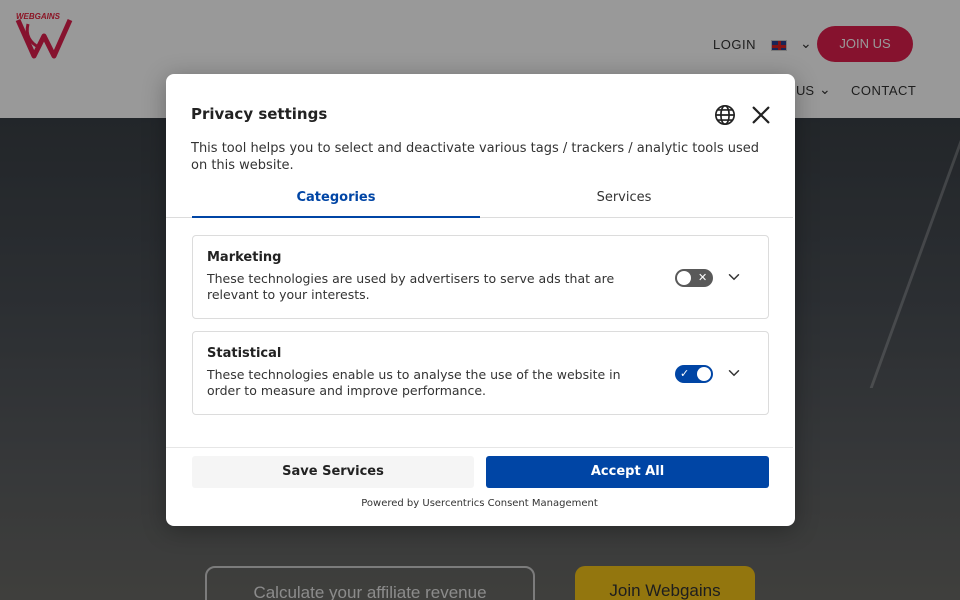  Describe the element at coordinates (627, 472) in the screenshot. I see `accept-all-button: Accept All` at that location.